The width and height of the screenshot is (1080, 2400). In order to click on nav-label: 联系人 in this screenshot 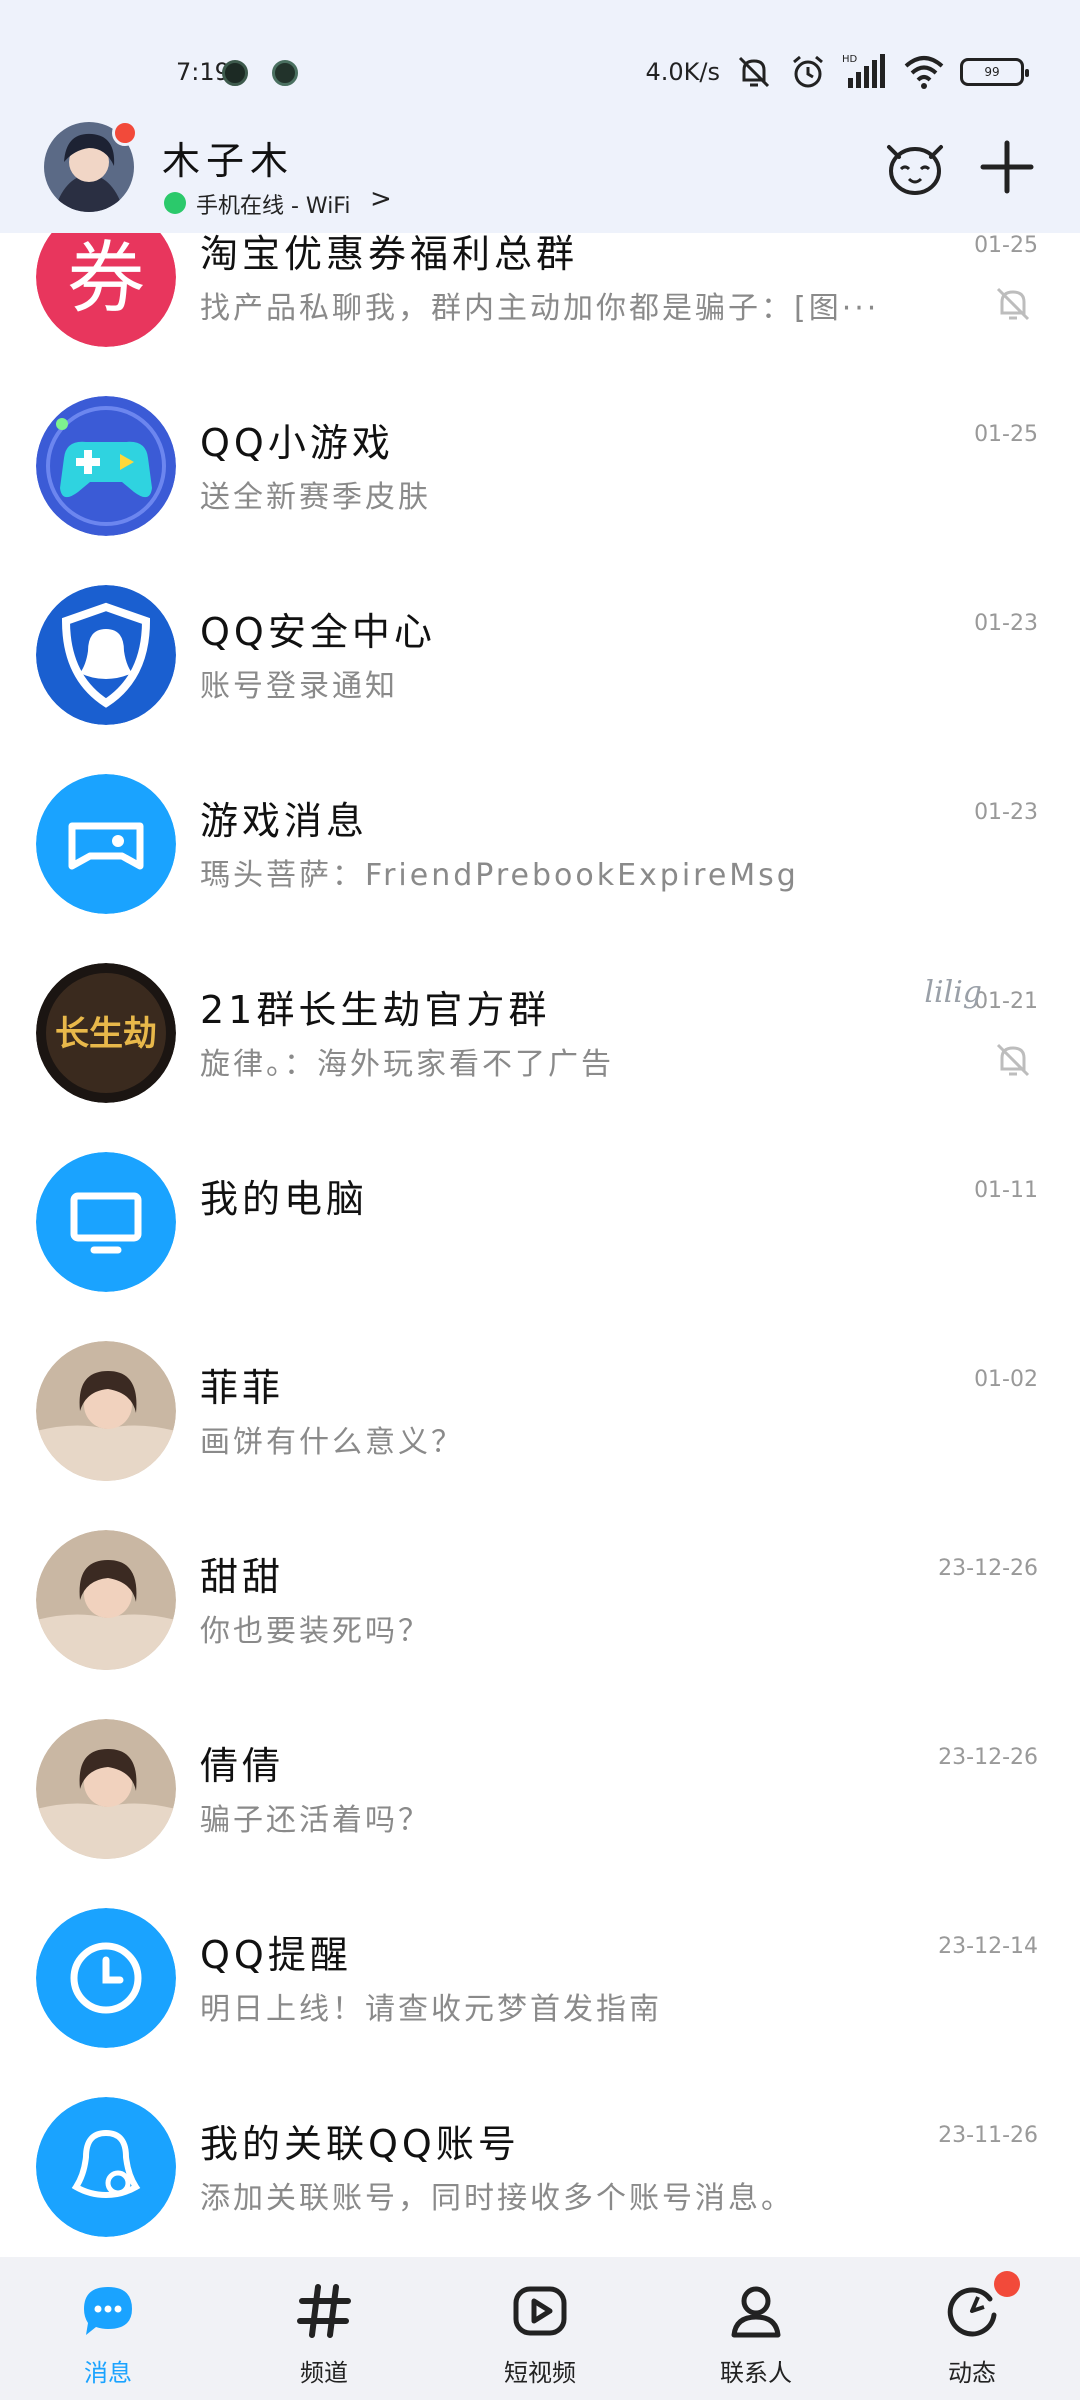, I will do `click(756, 2373)`.